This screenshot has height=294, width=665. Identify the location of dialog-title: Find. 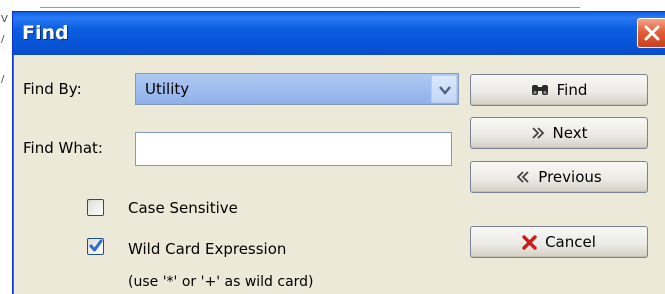
(45, 33).